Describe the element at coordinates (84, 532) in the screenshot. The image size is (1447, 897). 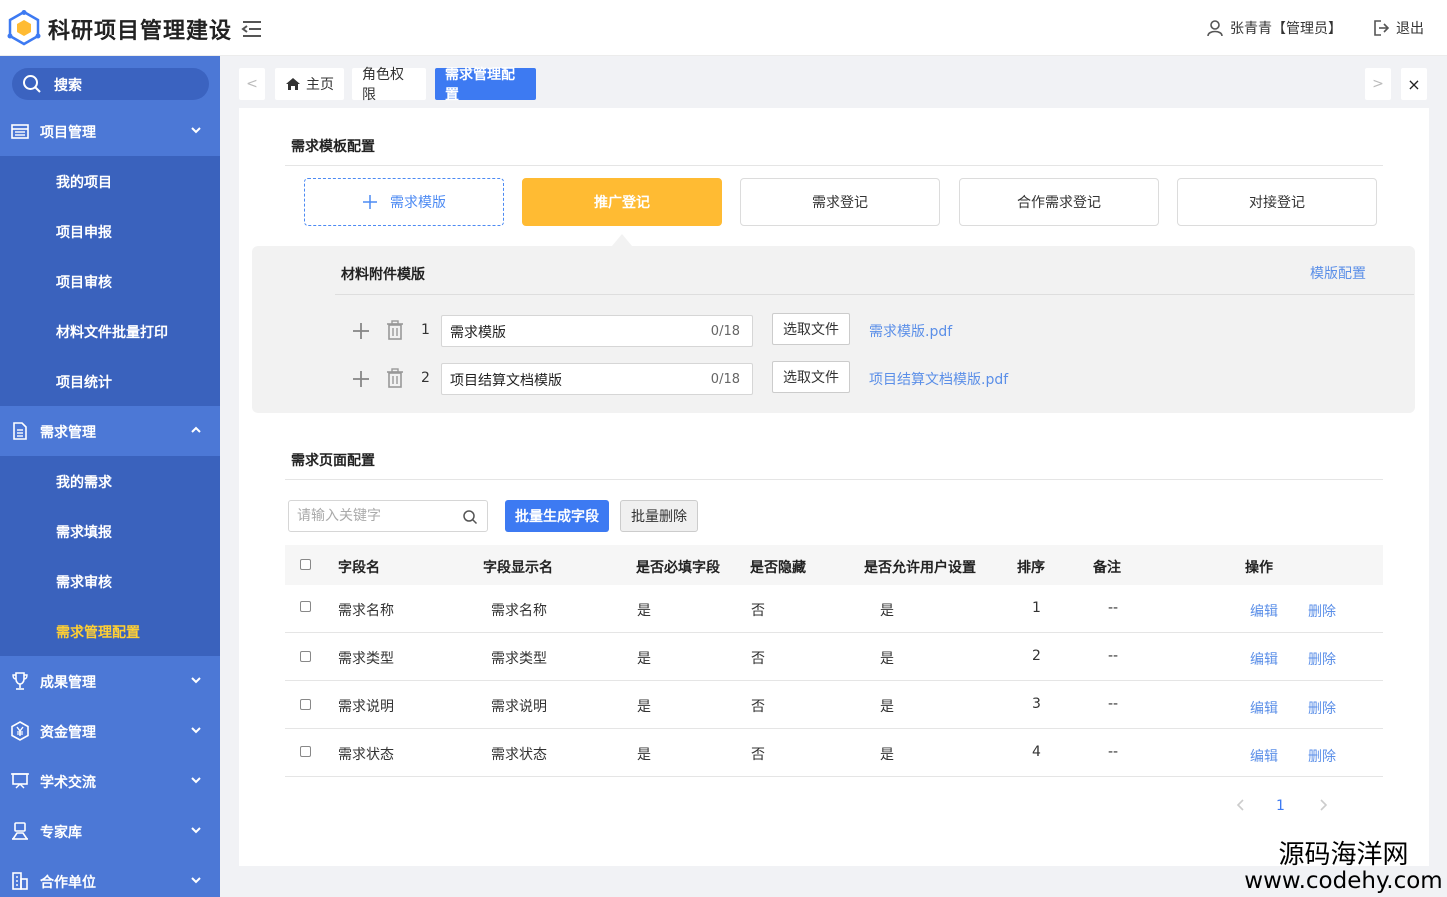
I see `sidebar-item-demand-fill: 需求填报` at that location.